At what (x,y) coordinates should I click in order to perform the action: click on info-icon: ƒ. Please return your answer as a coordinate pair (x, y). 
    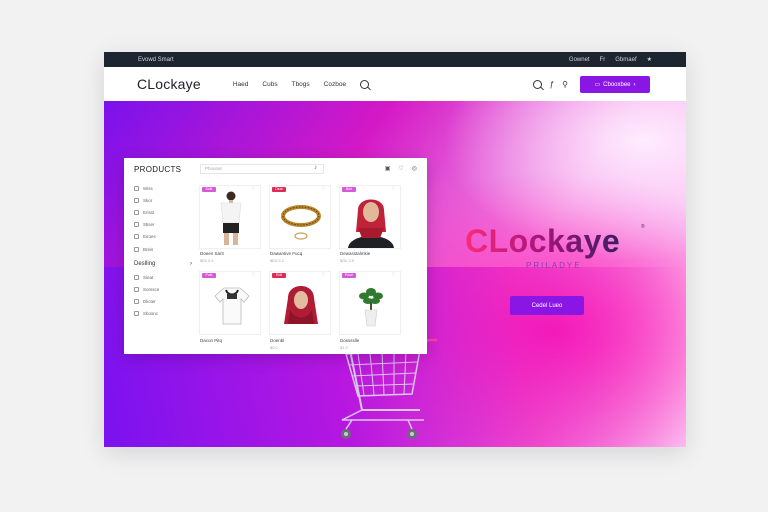
    Looking at the image, I should click on (552, 84).